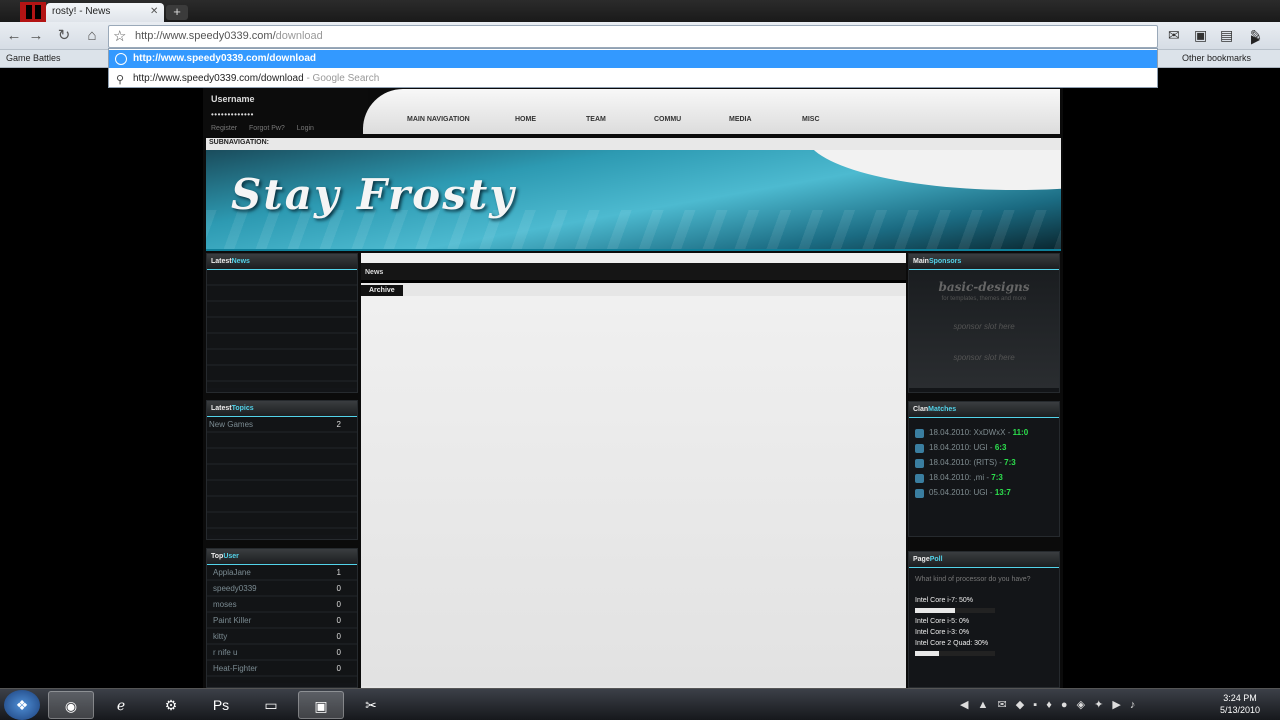 The height and width of the screenshot is (720, 1280). What do you see at coordinates (71, 705) in the screenshot?
I see `chrome-icon: ◉` at bounding box center [71, 705].